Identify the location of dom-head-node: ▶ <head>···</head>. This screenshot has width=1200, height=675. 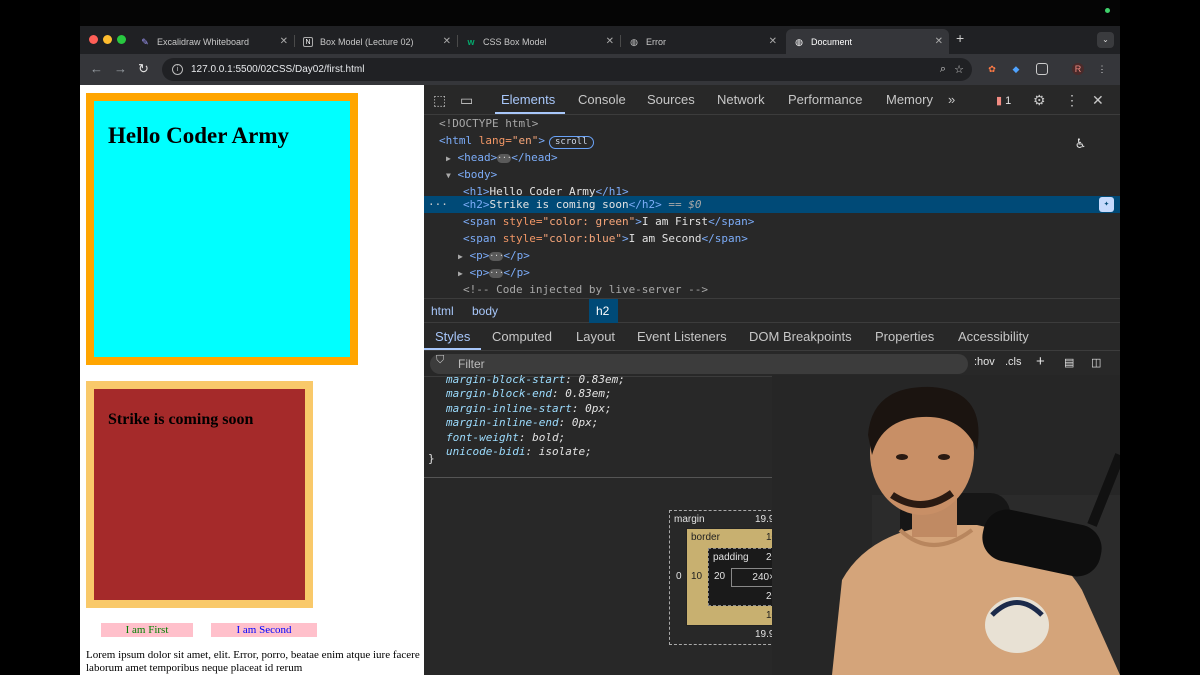
(502, 157).